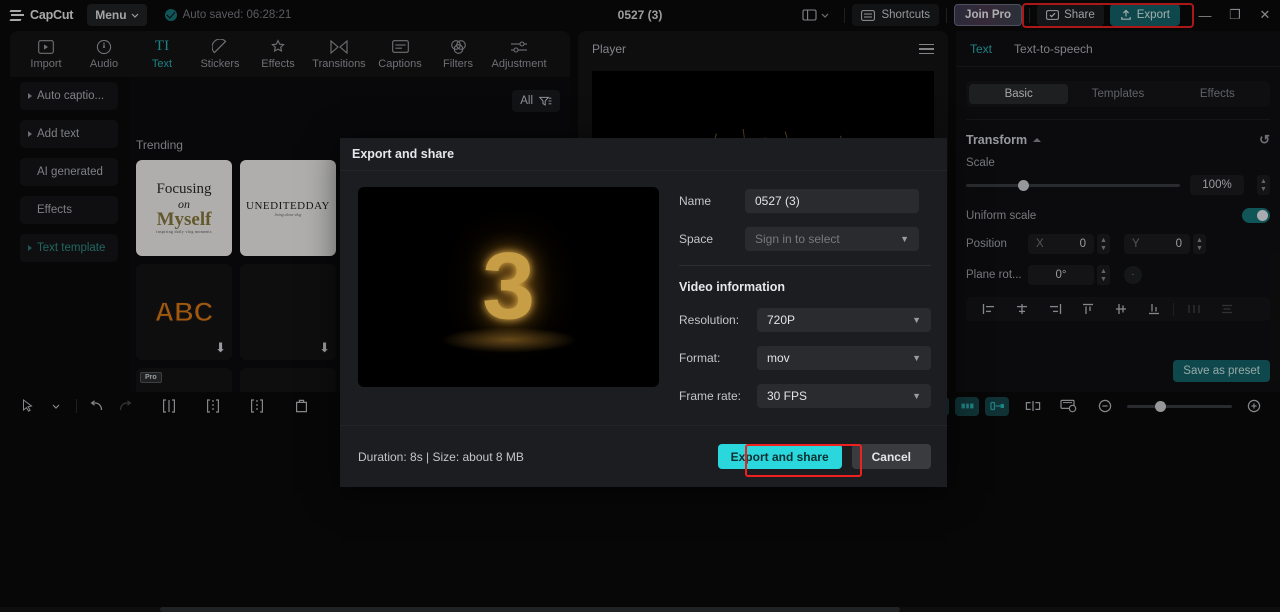 The width and height of the screenshot is (1280, 612). What do you see at coordinates (805, 265) in the screenshot?
I see `divider` at bounding box center [805, 265].